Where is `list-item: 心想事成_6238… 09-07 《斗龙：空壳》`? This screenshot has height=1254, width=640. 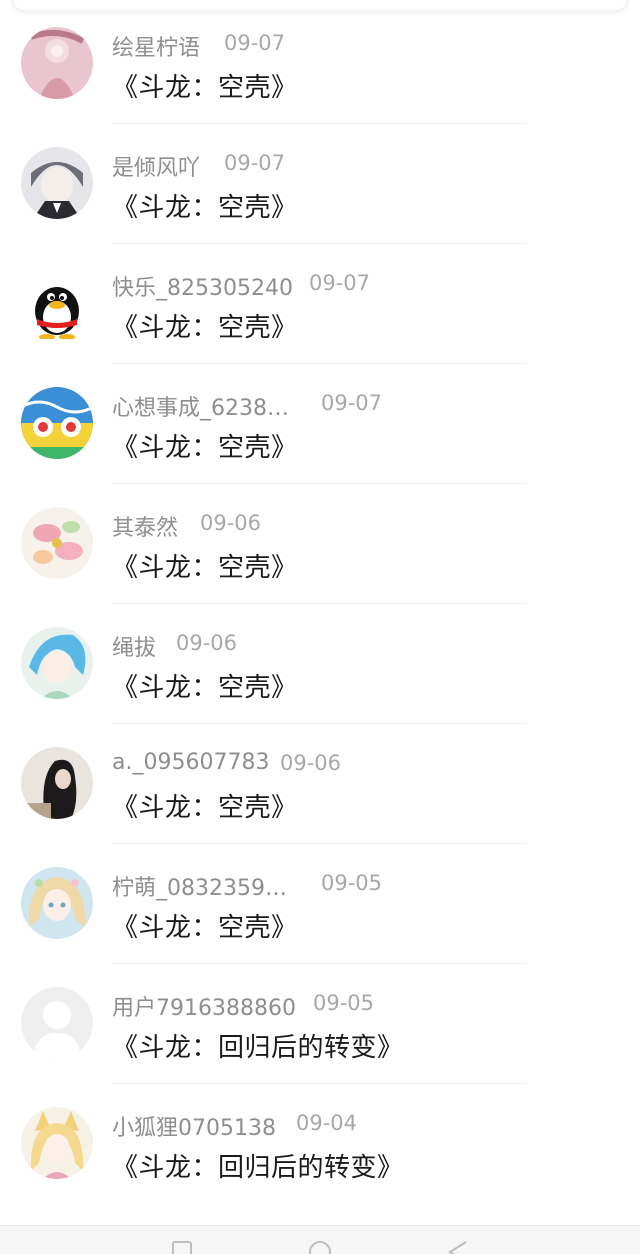
list-item: 心想事成_6238… 09-07 《斗龙：空壳》 is located at coordinates (320, 423).